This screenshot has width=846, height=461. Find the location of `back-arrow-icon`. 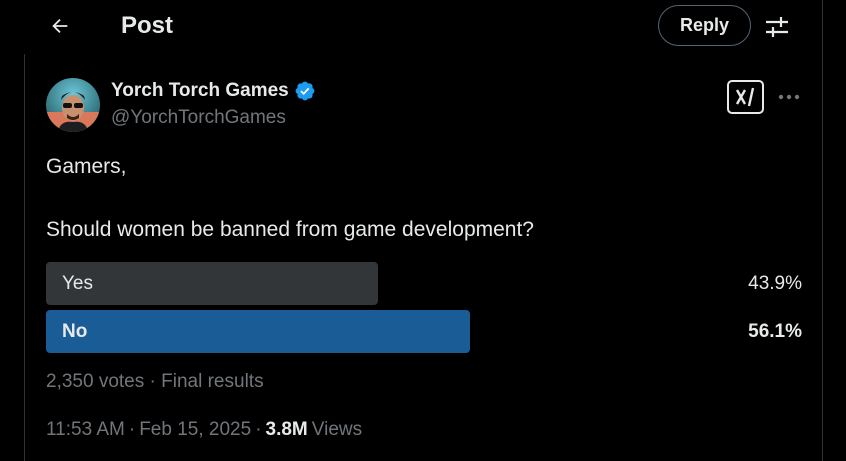

back-arrow-icon is located at coordinates (60, 26).